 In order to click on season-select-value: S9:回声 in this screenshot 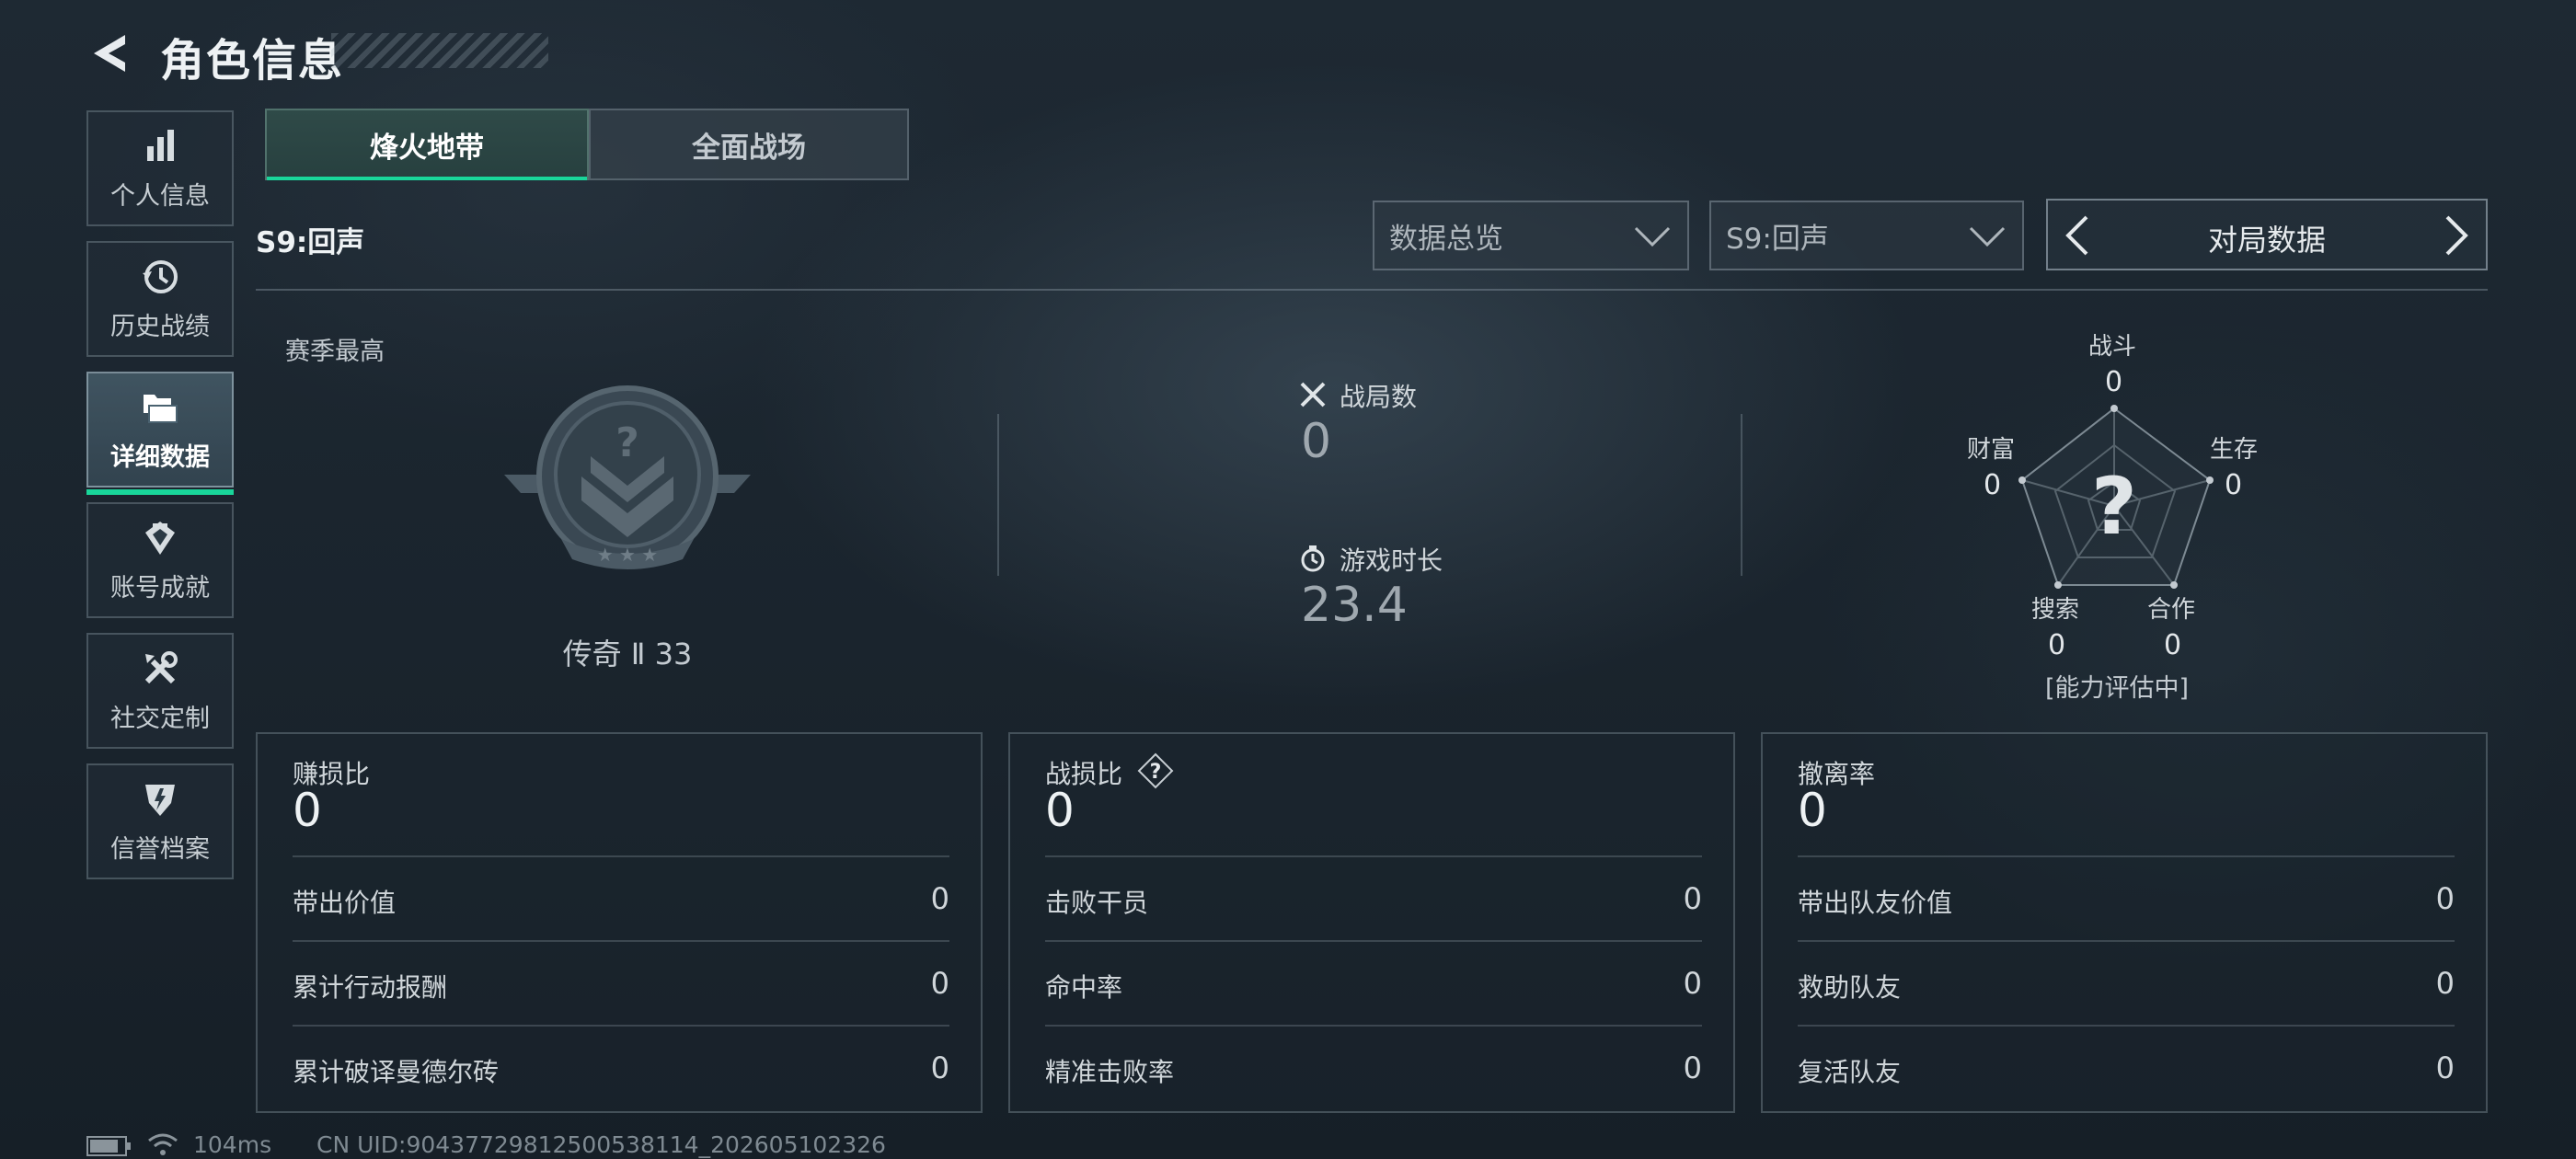, I will do `click(1777, 239)`.